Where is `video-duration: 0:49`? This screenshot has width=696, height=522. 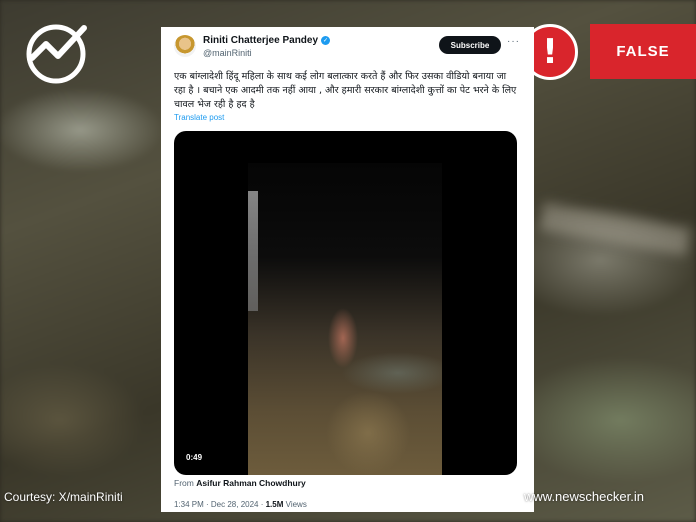 video-duration: 0:49 is located at coordinates (194, 457).